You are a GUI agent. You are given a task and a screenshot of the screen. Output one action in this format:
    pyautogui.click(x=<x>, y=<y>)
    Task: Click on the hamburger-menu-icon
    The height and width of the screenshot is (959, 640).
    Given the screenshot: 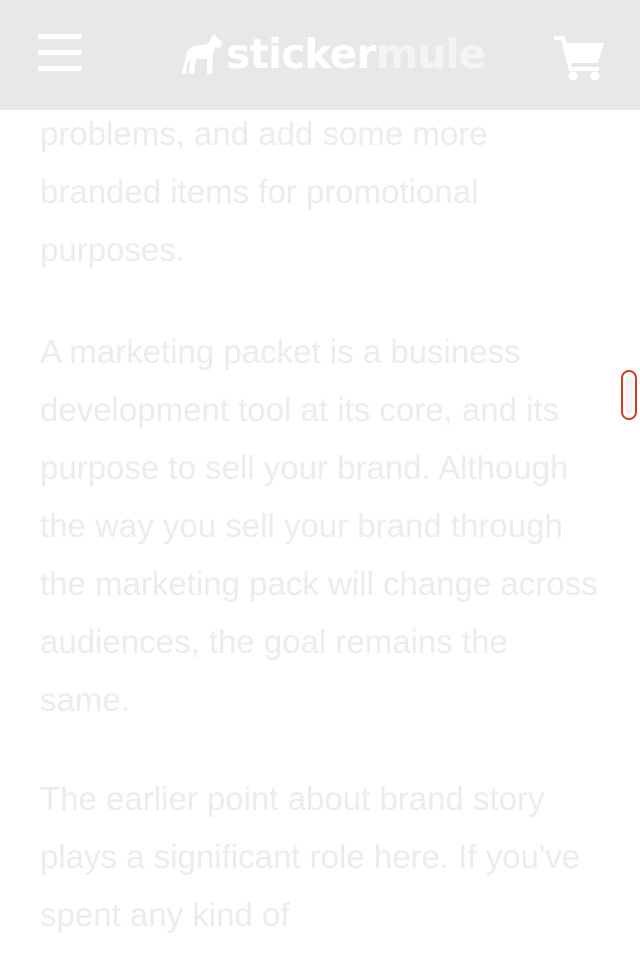 What is the action you would take?
    pyautogui.click(x=59, y=54)
    